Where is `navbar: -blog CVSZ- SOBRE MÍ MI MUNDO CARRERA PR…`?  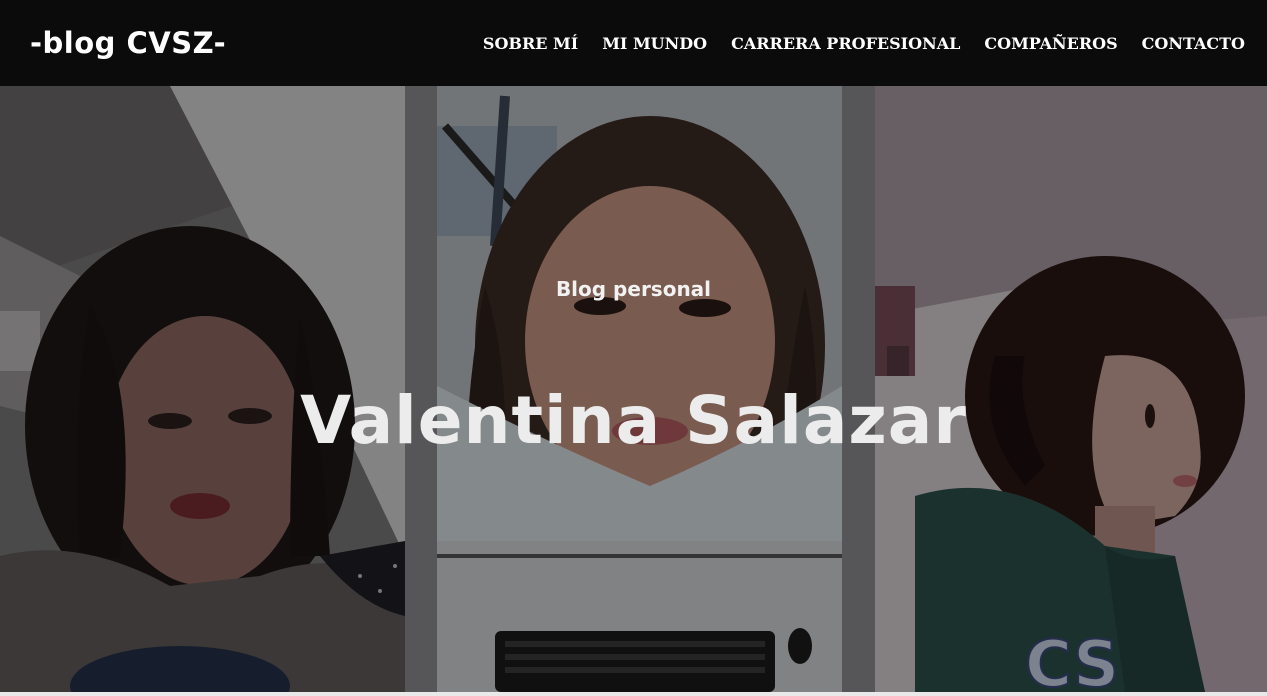 navbar: -blog CVSZ- SOBRE MÍ MI MUNDO CARRERA PR… is located at coordinates (633, 43).